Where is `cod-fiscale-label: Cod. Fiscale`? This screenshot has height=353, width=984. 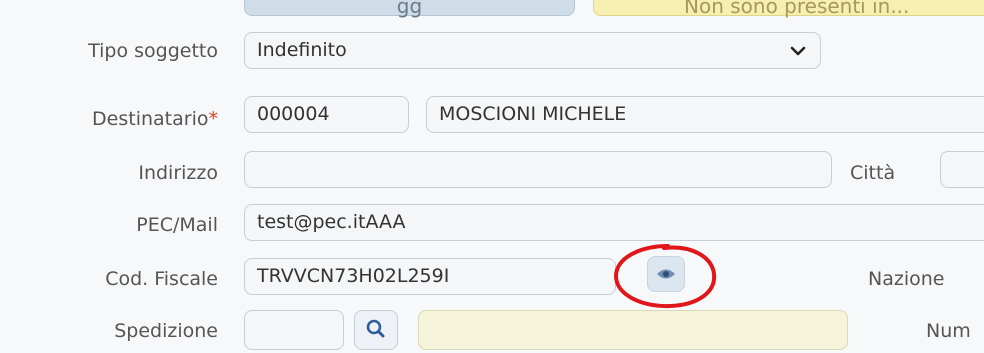
cod-fiscale-label: Cod. Fiscale is located at coordinates (161, 279).